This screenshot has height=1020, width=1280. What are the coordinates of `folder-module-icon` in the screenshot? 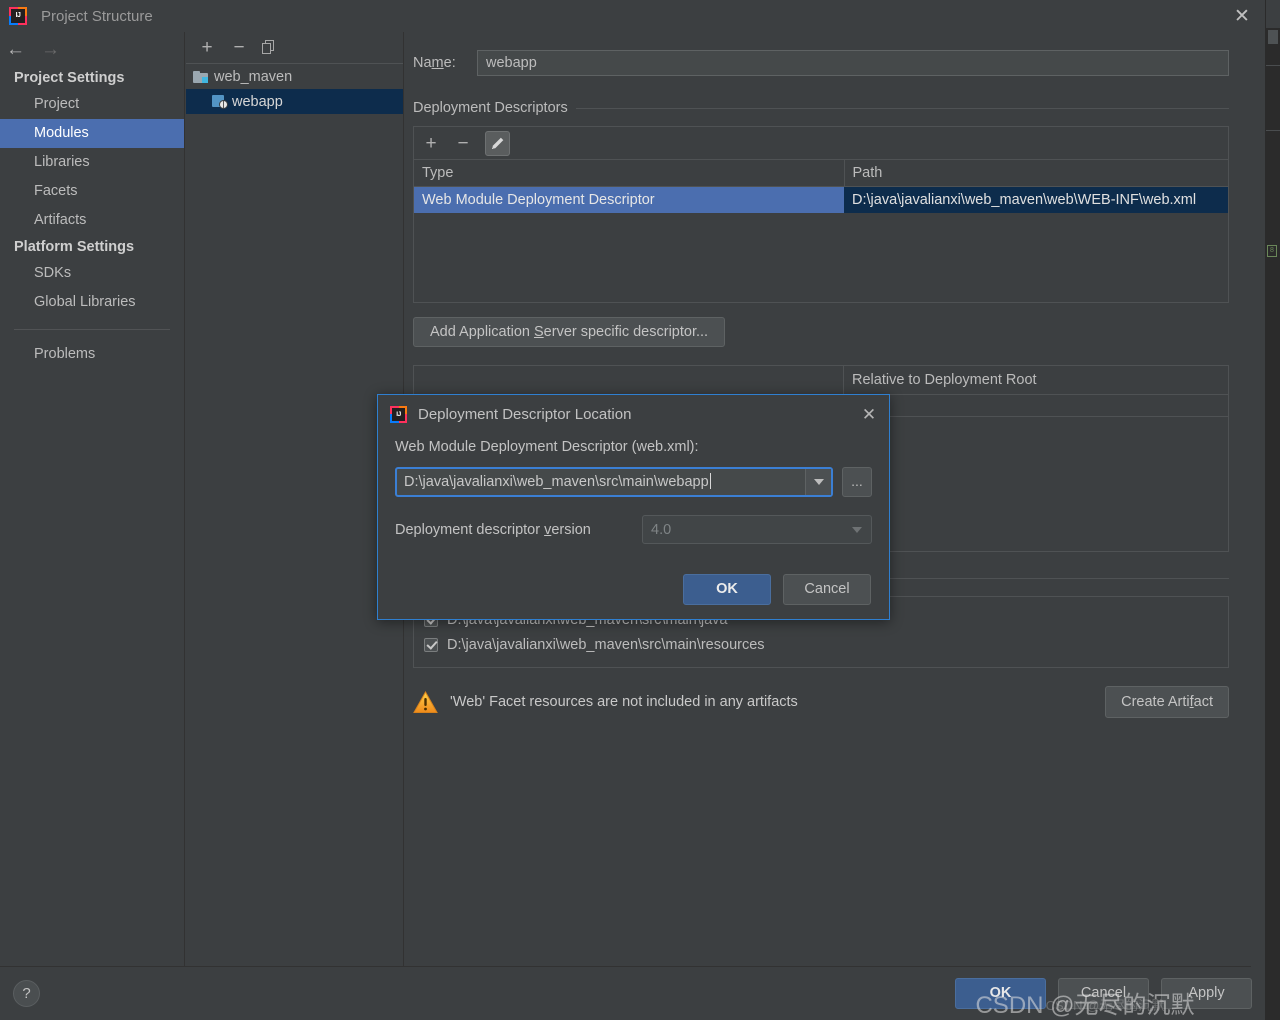 It's located at (200, 76).